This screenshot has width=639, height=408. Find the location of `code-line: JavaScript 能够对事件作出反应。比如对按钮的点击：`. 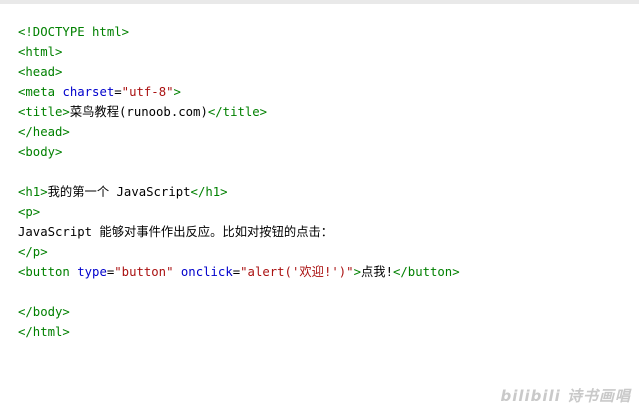

code-line: JavaScript 能够对事件作出反应。比如对按钮的点击： is located at coordinates (318, 232).